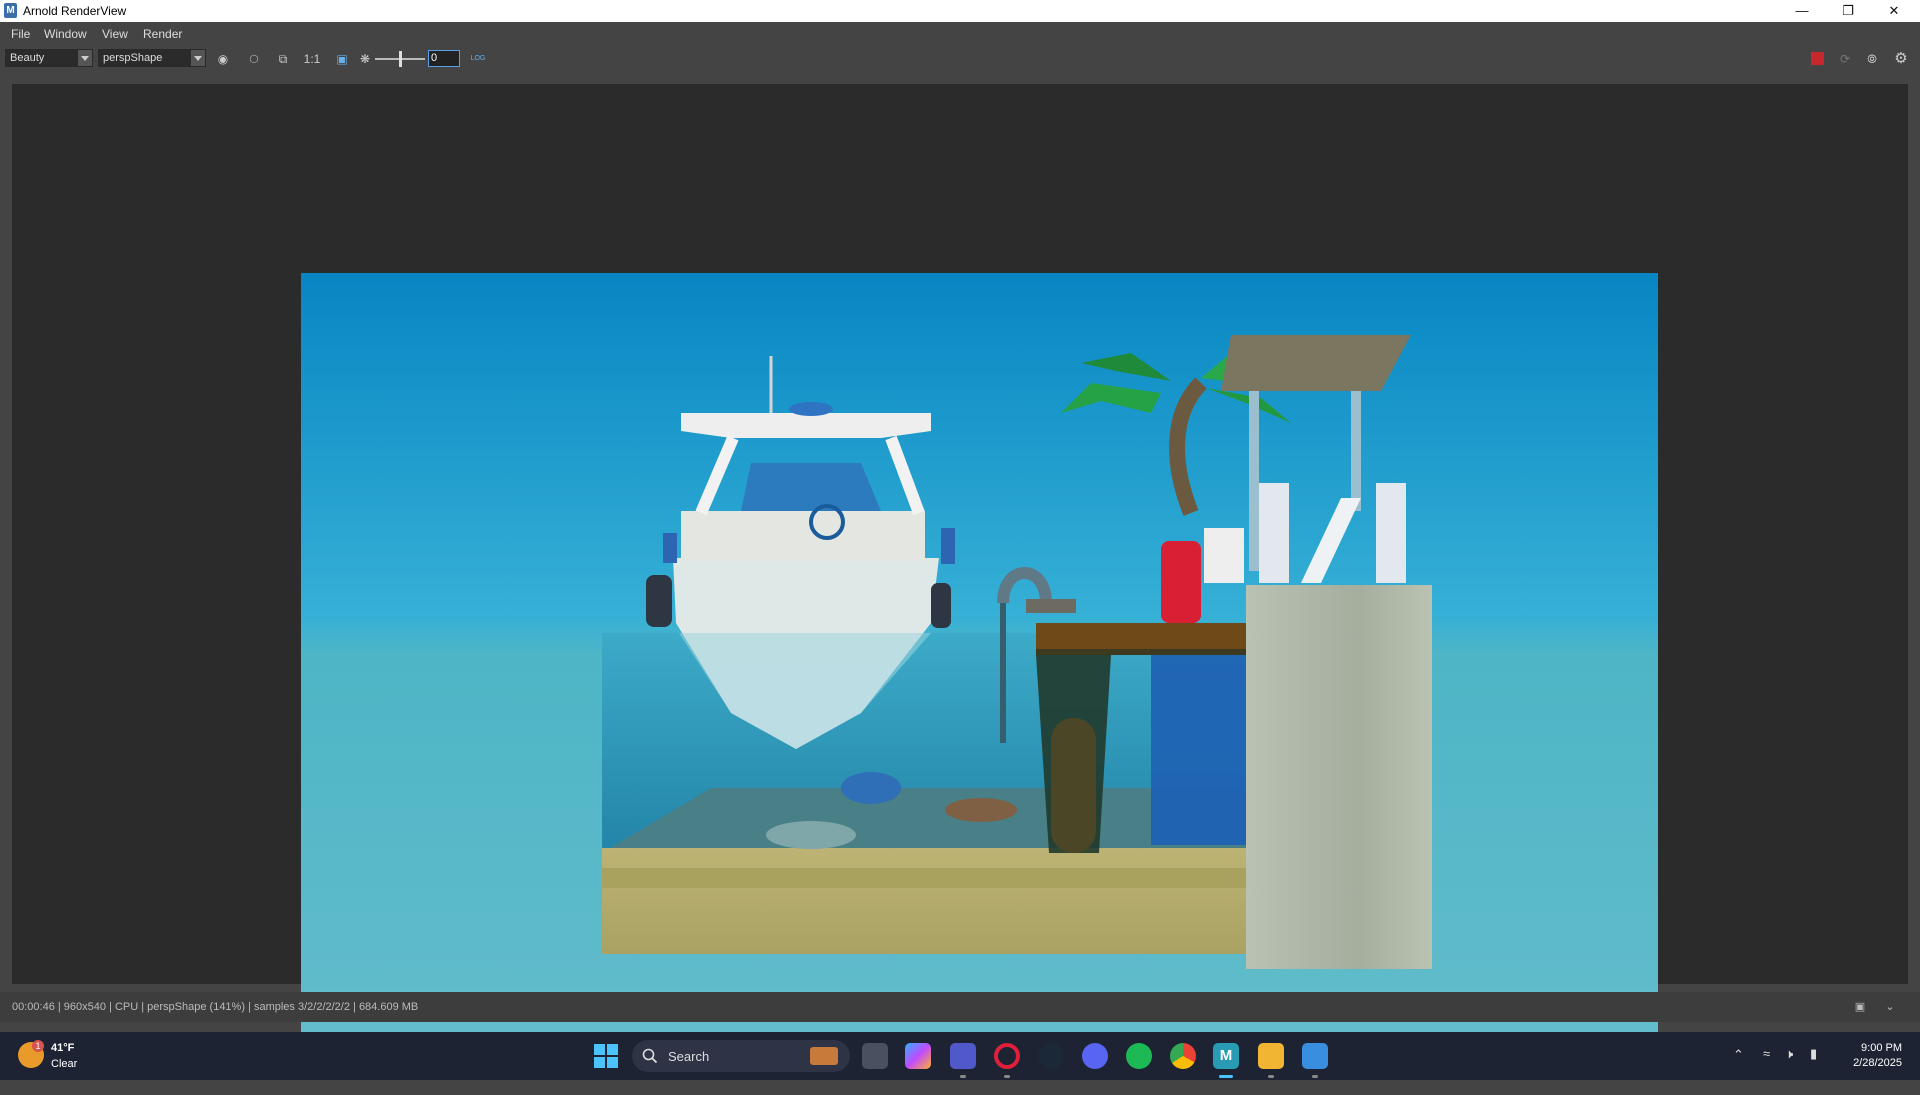  What do you see at coordinates (49, 58) in the screenshot?
I see `aov-dropdown: Beauty` at bounding box center [49, 58].